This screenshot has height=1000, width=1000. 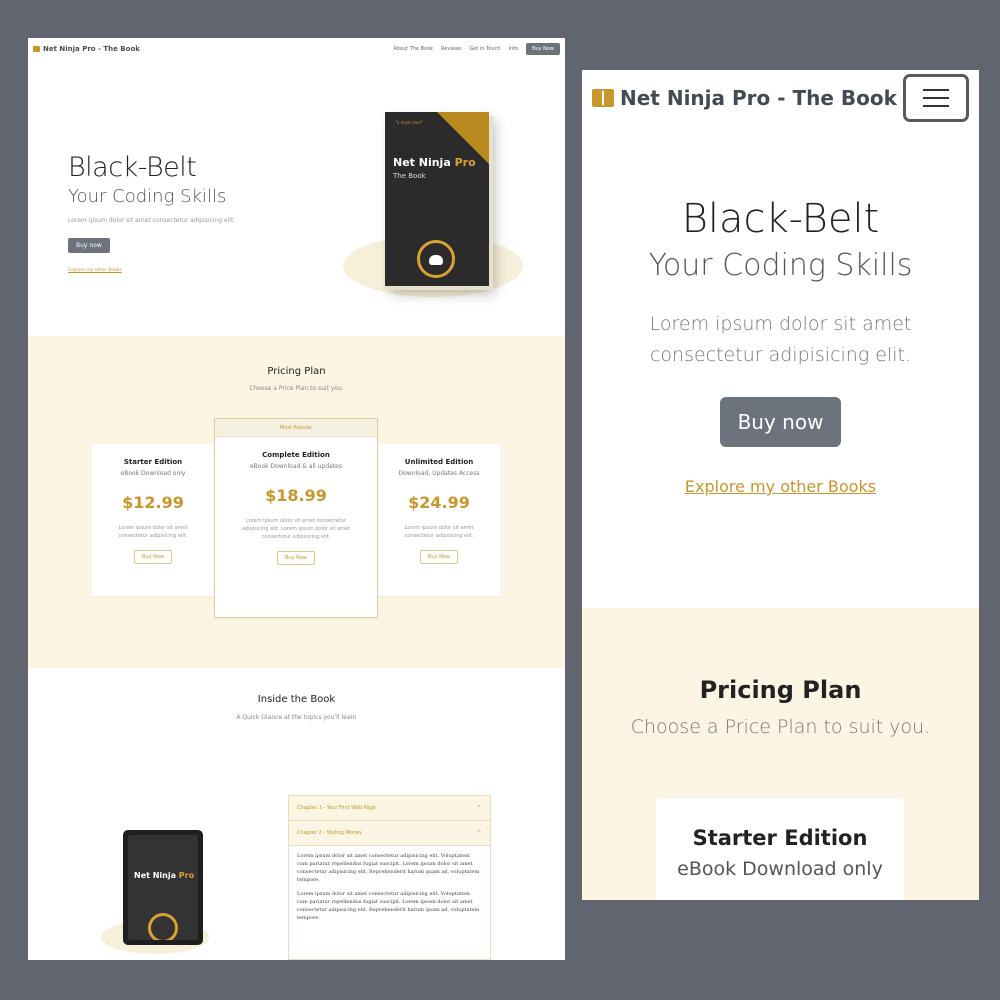 What do you see at coordinates (409, 122) in the screenshot?
I see `book-quote: "a must read"` at bounding box center [409, 122].